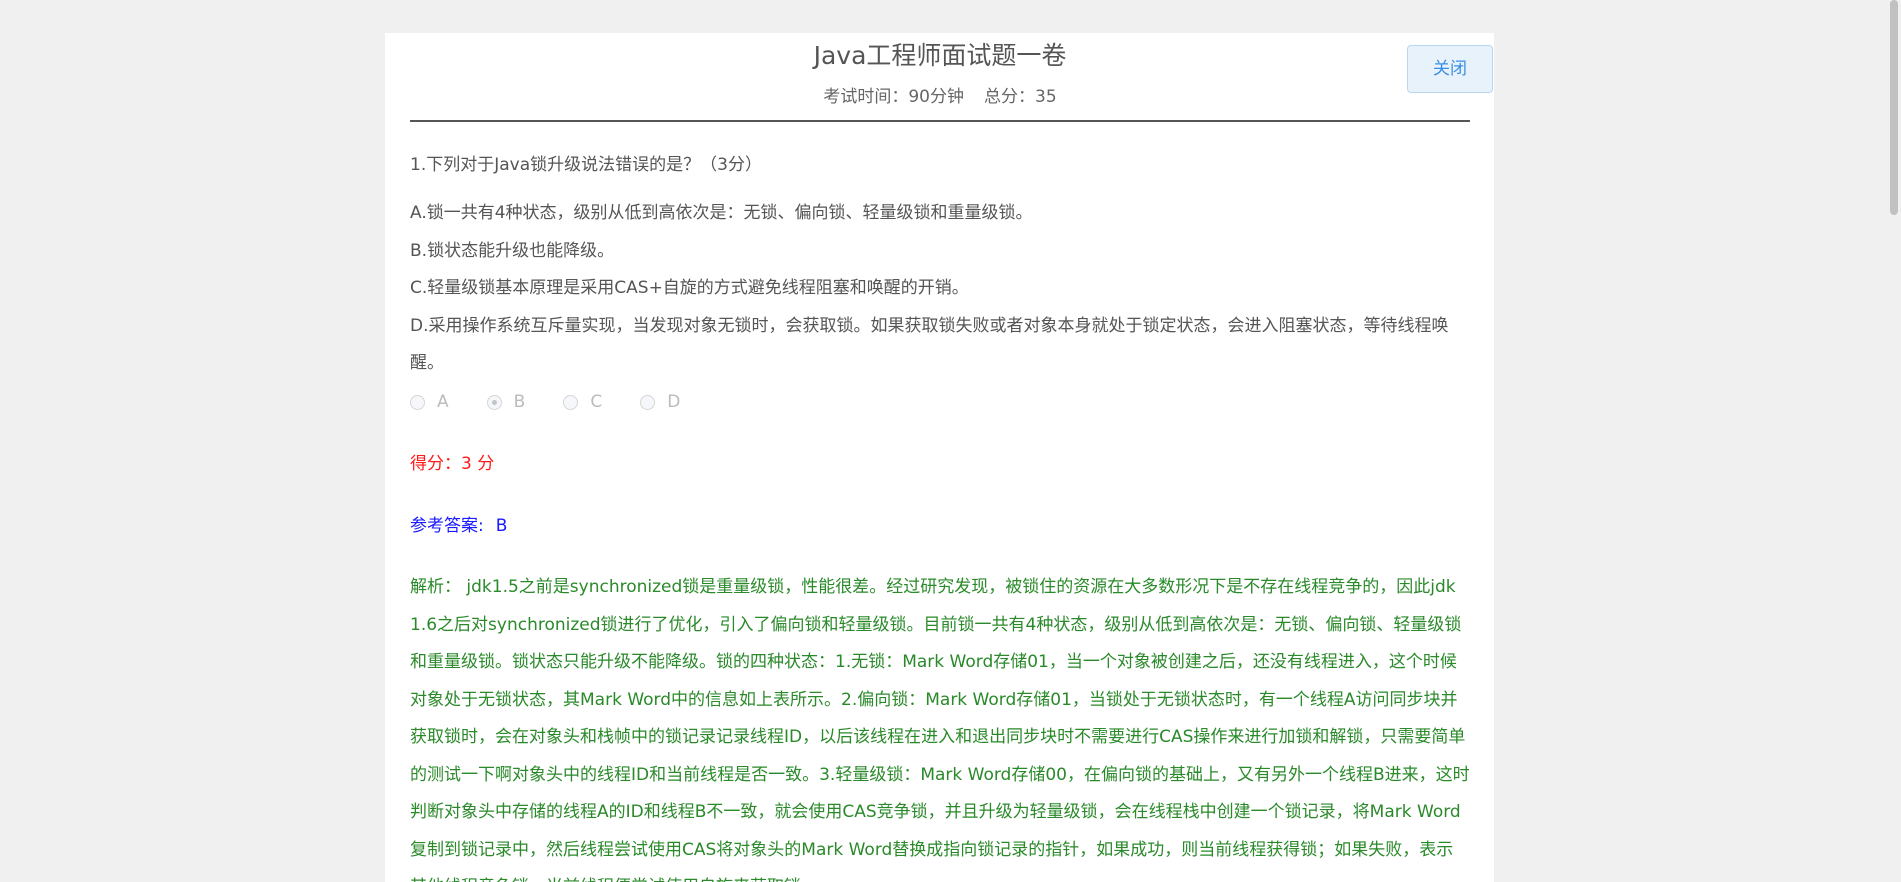 This screenshot has width=1901, height=882. I want to click on option-b-text: B.锁状态能升级也能降级。, so click(512, 250).